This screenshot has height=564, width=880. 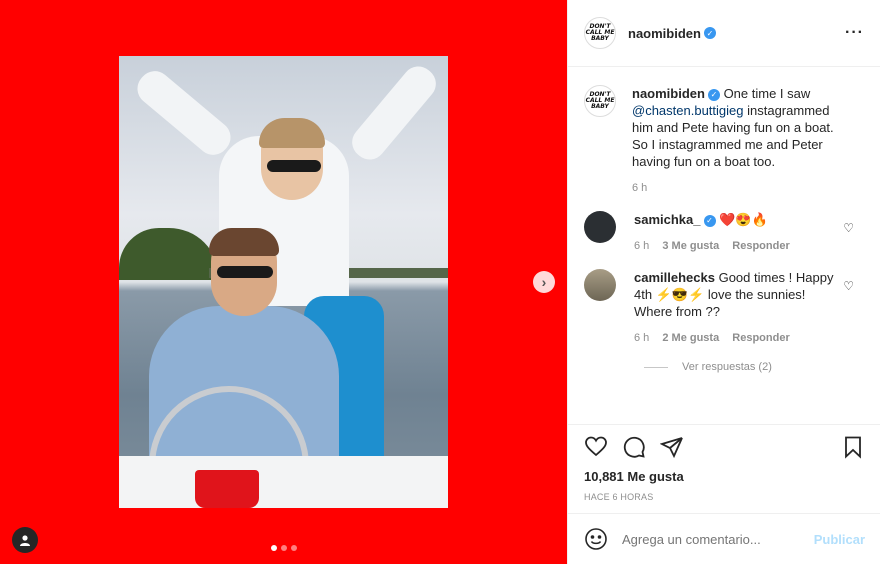 I want to click on photo-woman-hair, so click(x=292, y=133).